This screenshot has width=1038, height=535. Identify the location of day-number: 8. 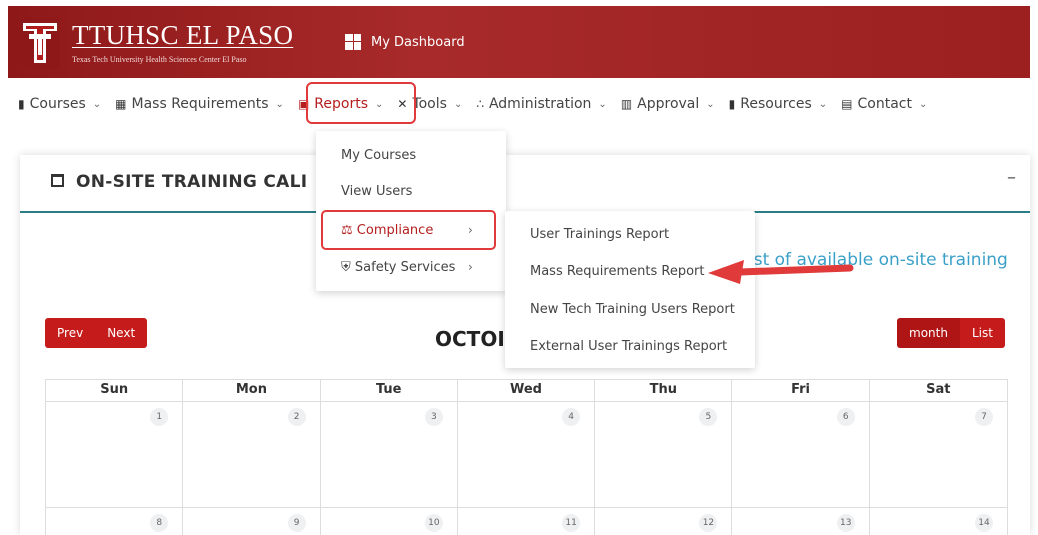
(159, 523).